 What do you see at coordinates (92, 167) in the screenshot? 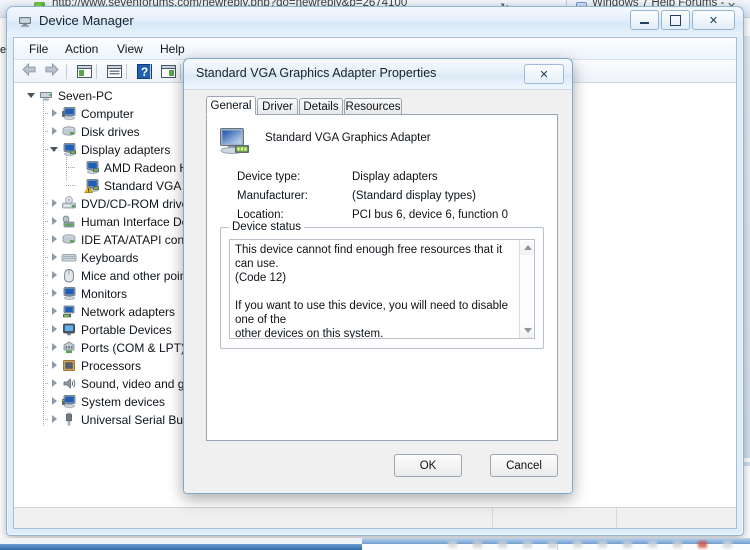
I see `display-adapter-icon` at bounding box center [92, 167].